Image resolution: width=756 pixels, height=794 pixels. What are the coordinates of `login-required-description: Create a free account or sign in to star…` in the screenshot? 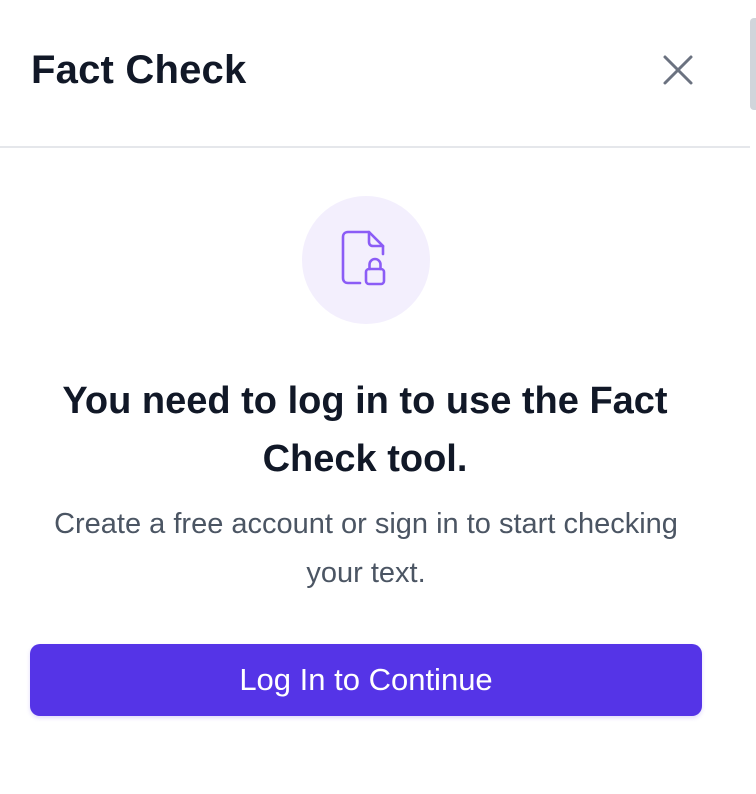 It's located at (366, 548).